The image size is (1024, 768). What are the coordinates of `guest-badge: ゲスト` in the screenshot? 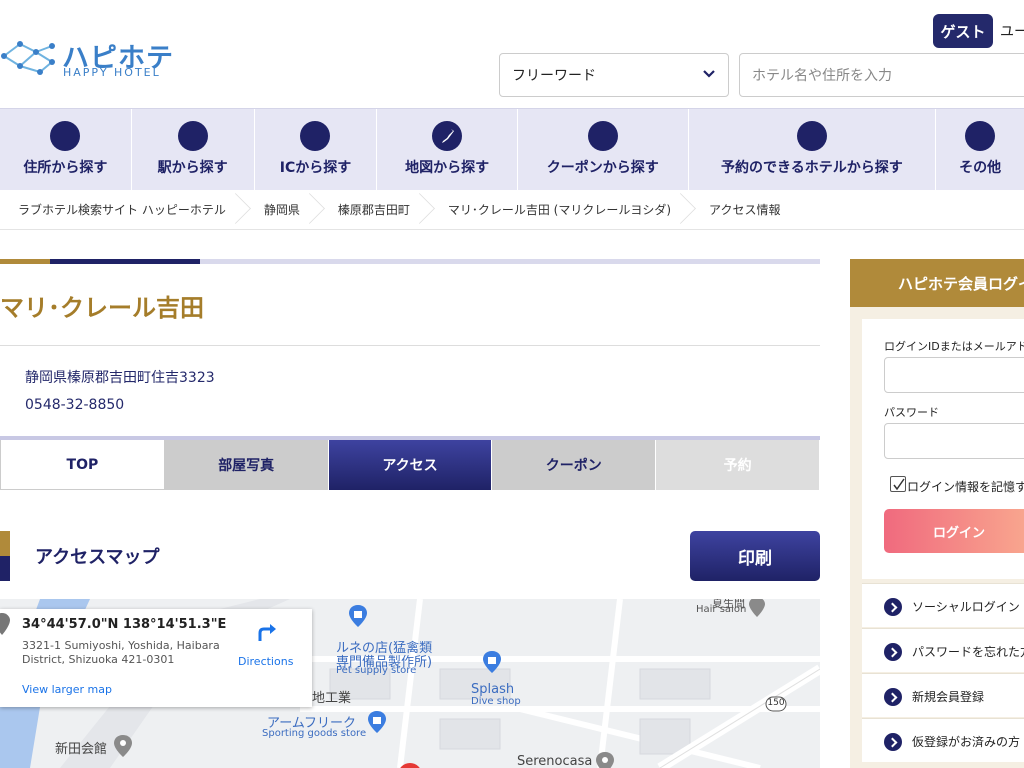 It's located at (963, 31).